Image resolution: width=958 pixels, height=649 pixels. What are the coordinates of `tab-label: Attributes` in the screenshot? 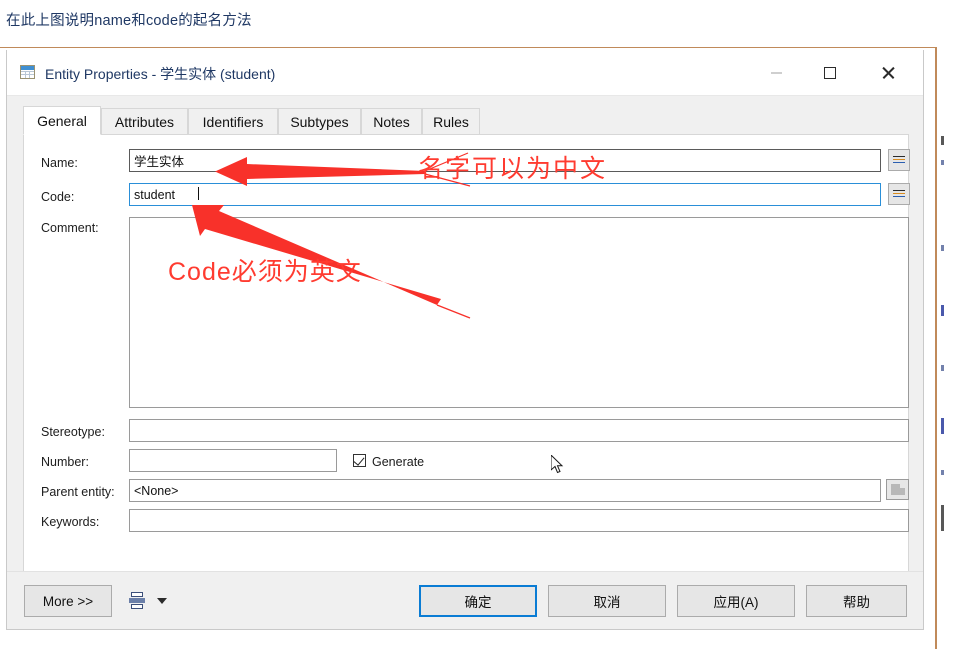 It's located at (144, 122).